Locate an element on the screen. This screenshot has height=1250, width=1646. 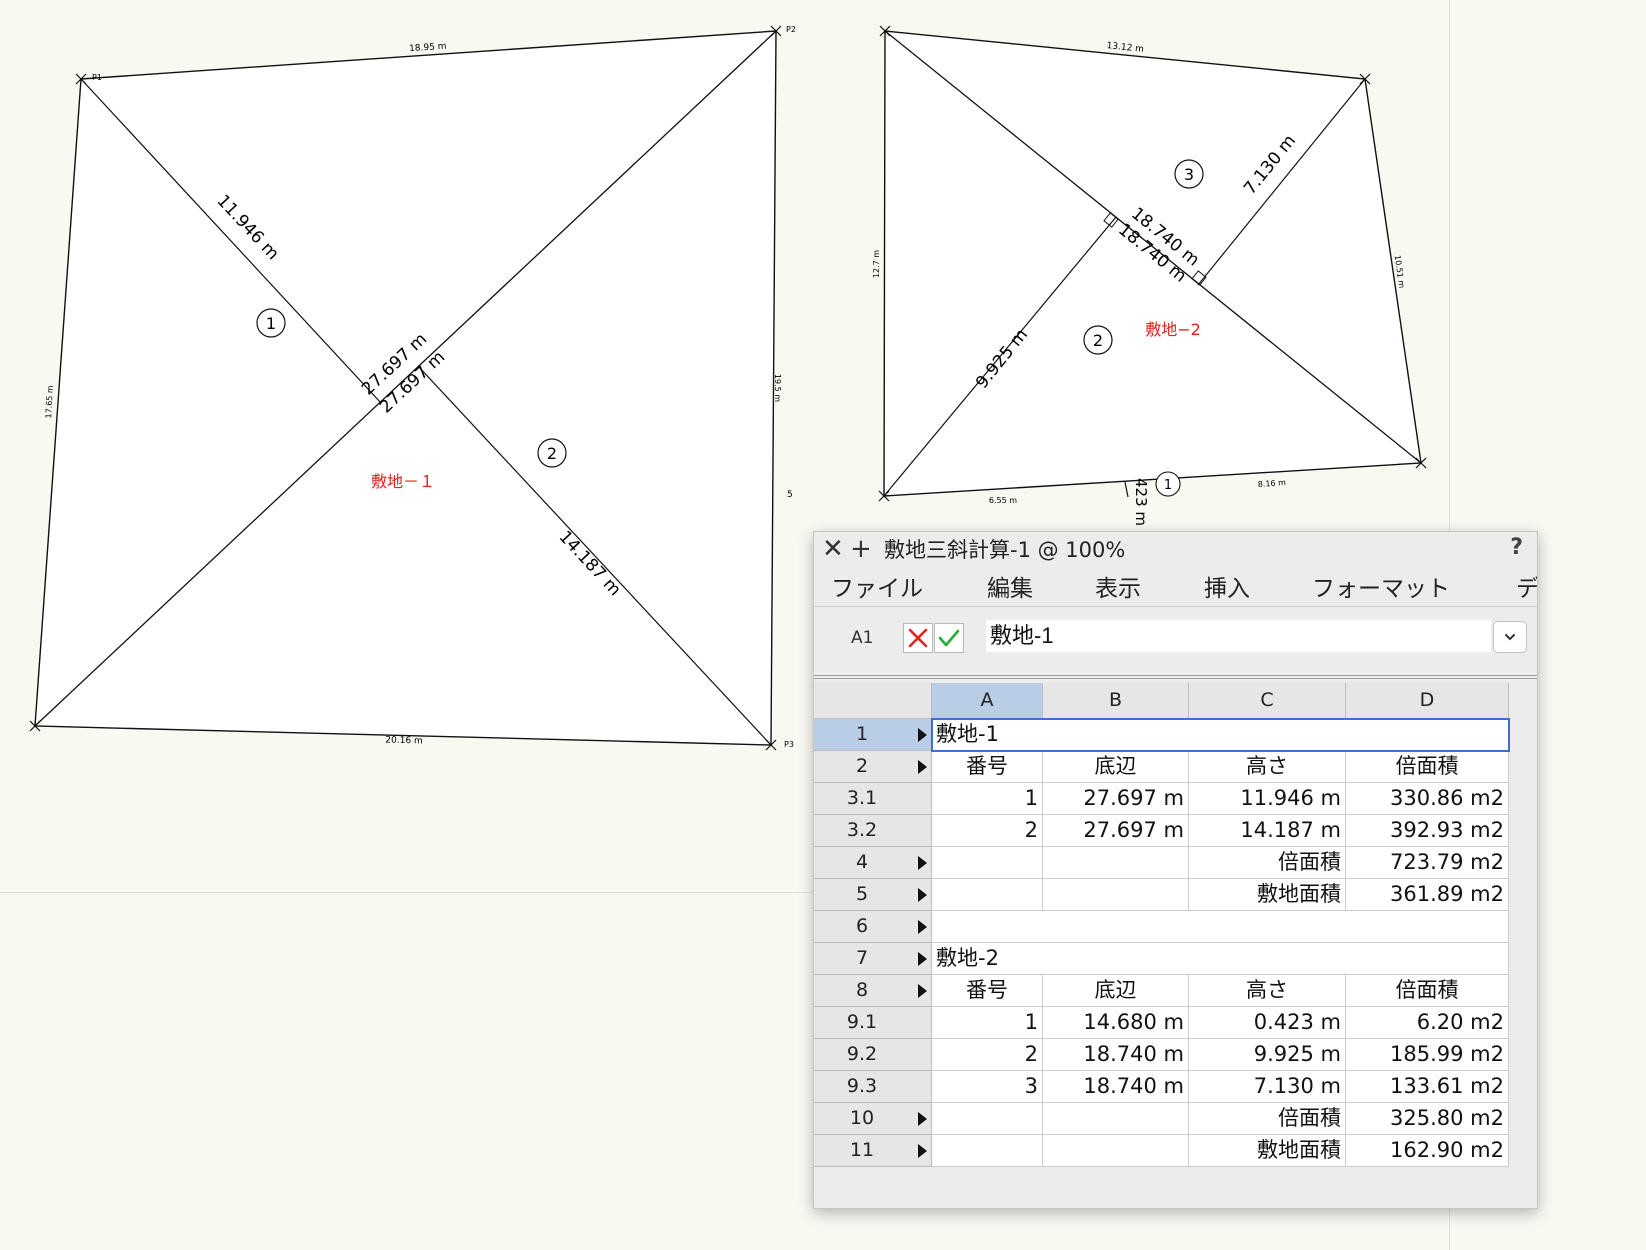
table-cell: 185.99 m2 is located at coordinates (1427, 1055).